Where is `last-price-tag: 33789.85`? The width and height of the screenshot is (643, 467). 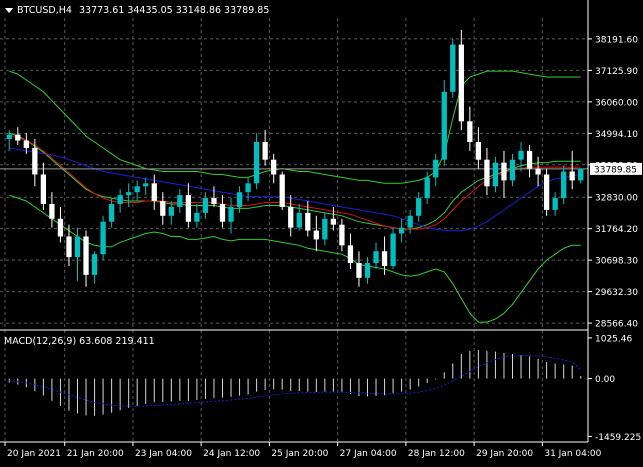 last-price-tag: 33789.85 is located at coordinates (616, 168).